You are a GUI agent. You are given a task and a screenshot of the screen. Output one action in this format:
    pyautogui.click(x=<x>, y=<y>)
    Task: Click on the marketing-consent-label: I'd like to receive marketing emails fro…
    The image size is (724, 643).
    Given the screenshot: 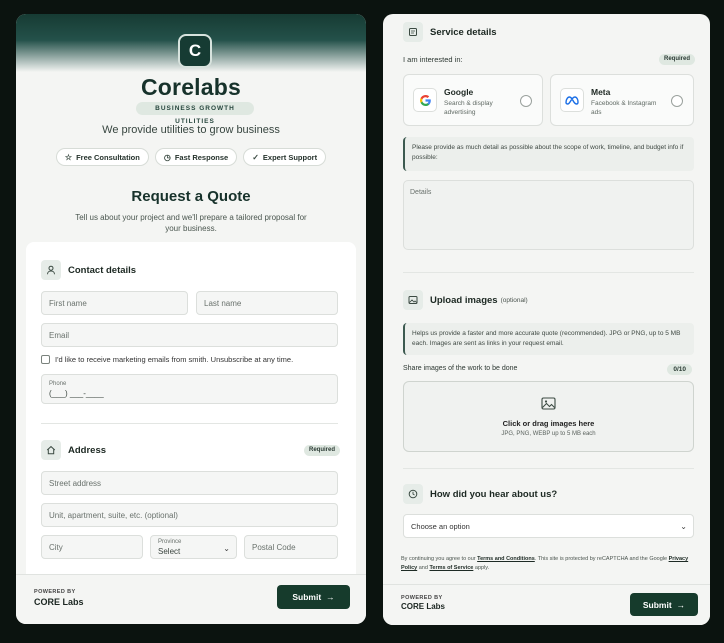 What is the action you would take?
    pyautogui.click(x=174, y=359)
    